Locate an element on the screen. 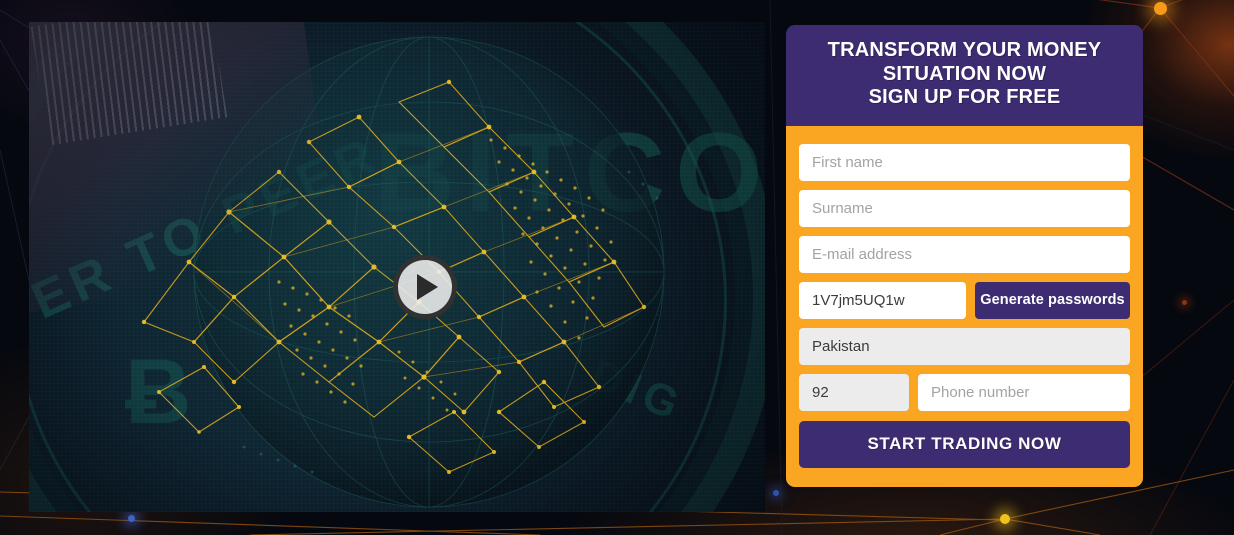 This screenshot has height=535, width=1234. phone-row is located at coordinates (964, 392).